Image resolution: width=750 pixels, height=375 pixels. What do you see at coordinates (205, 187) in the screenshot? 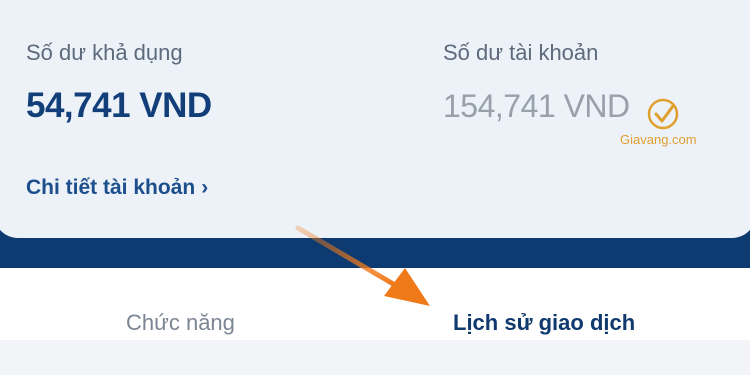
I see `chevron-right-icon: ›` at bounding box center [205, 187].